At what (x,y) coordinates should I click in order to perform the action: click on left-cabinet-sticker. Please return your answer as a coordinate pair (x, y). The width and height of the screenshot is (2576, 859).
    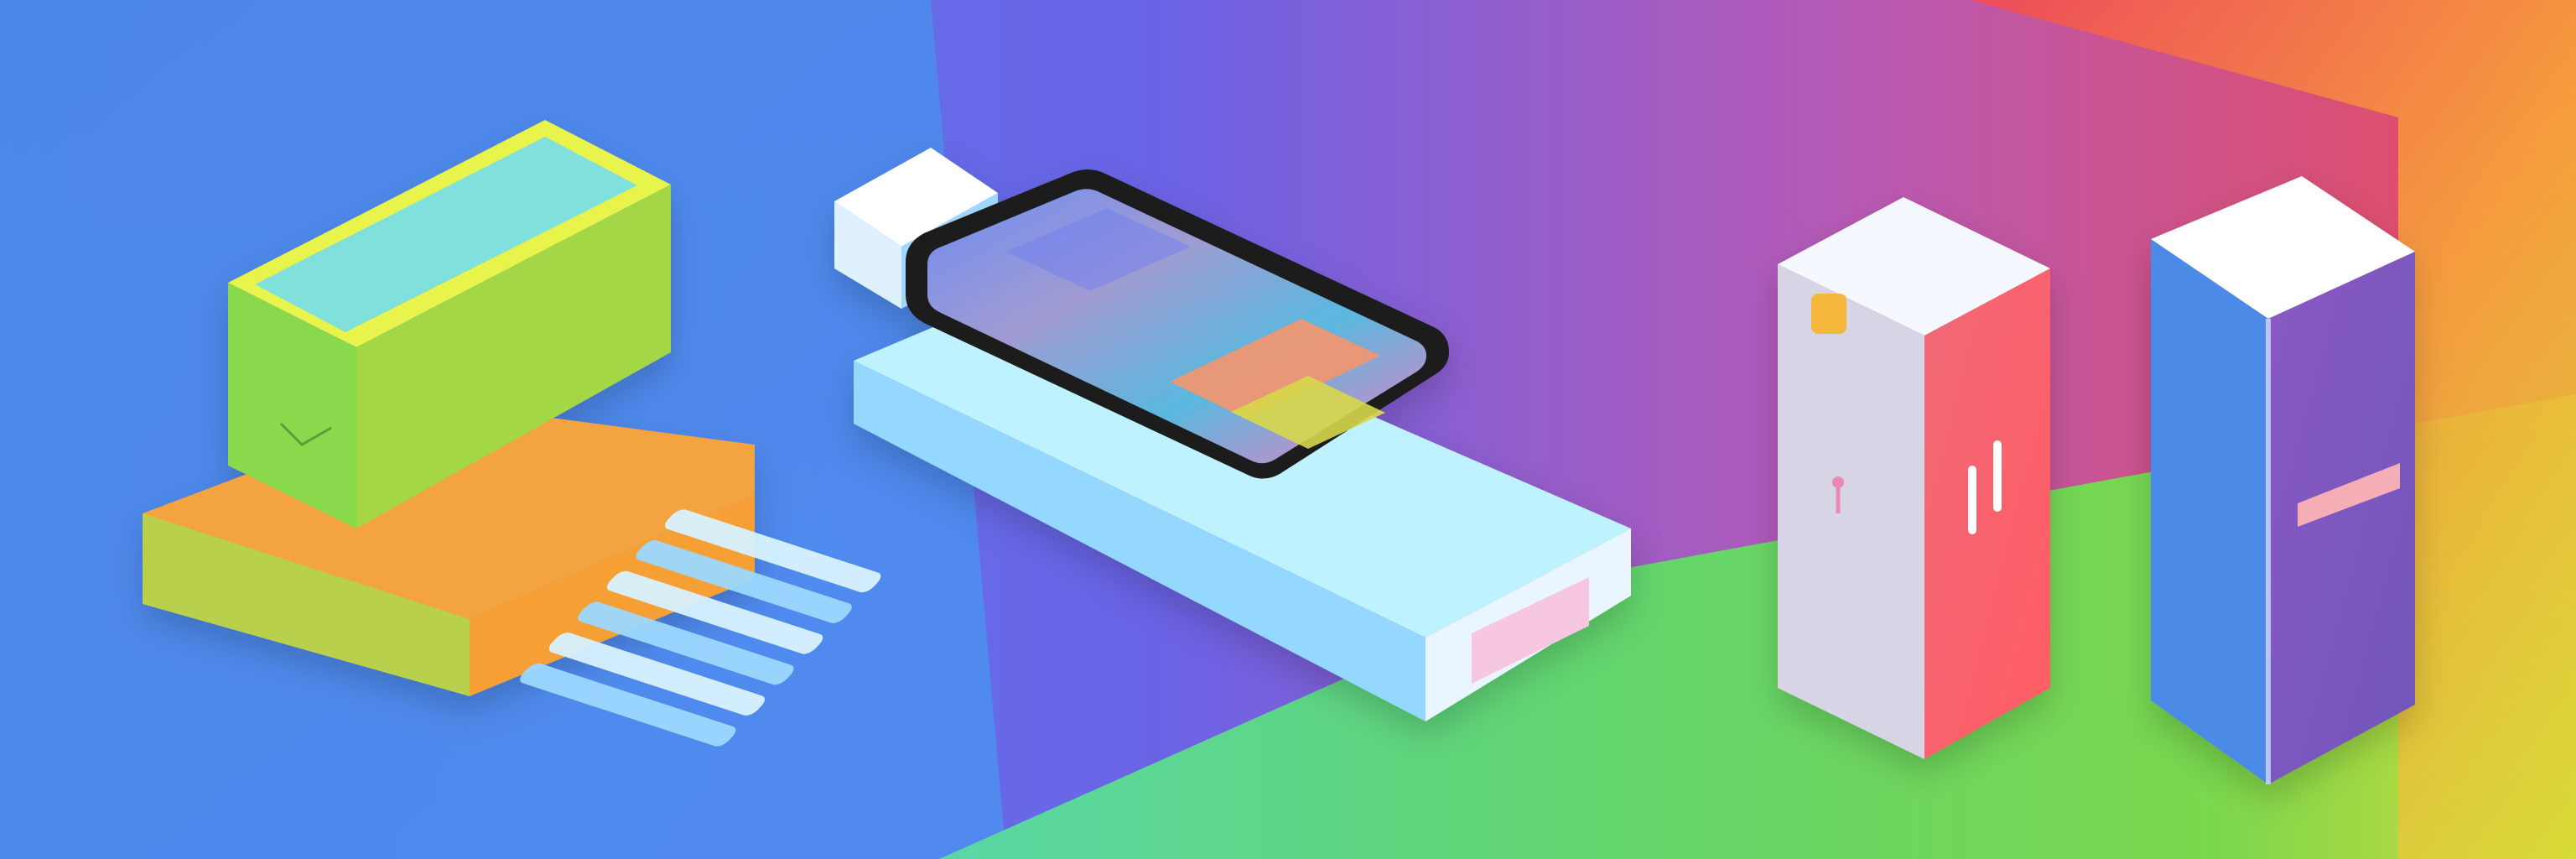
    Looking at the image, I should click on (1828, 314).